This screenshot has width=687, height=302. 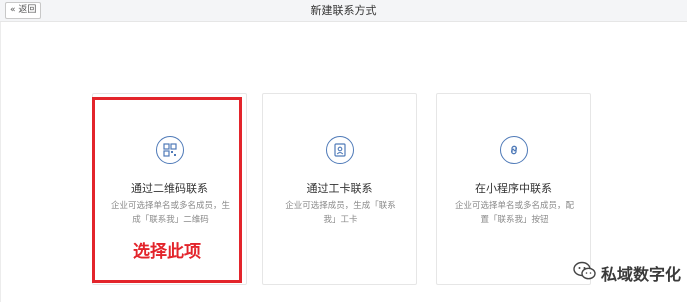 I want to click on mini-program-icon, so click(x=513, y=150).